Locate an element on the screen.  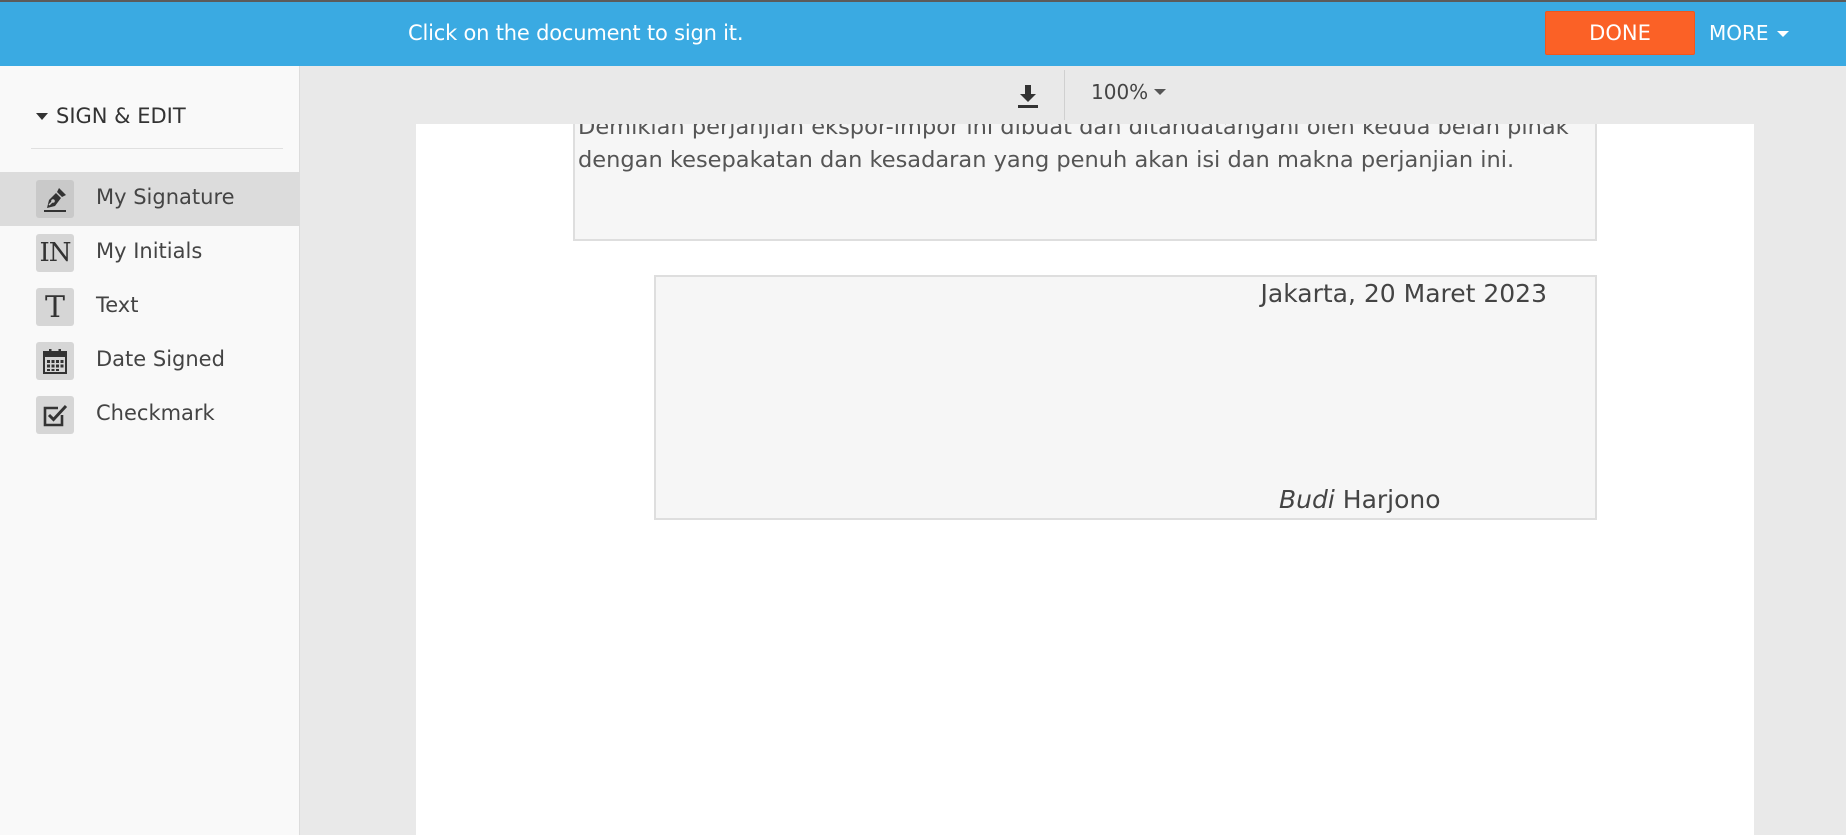
toolbar-divider is located at coordinates (1064, 95).